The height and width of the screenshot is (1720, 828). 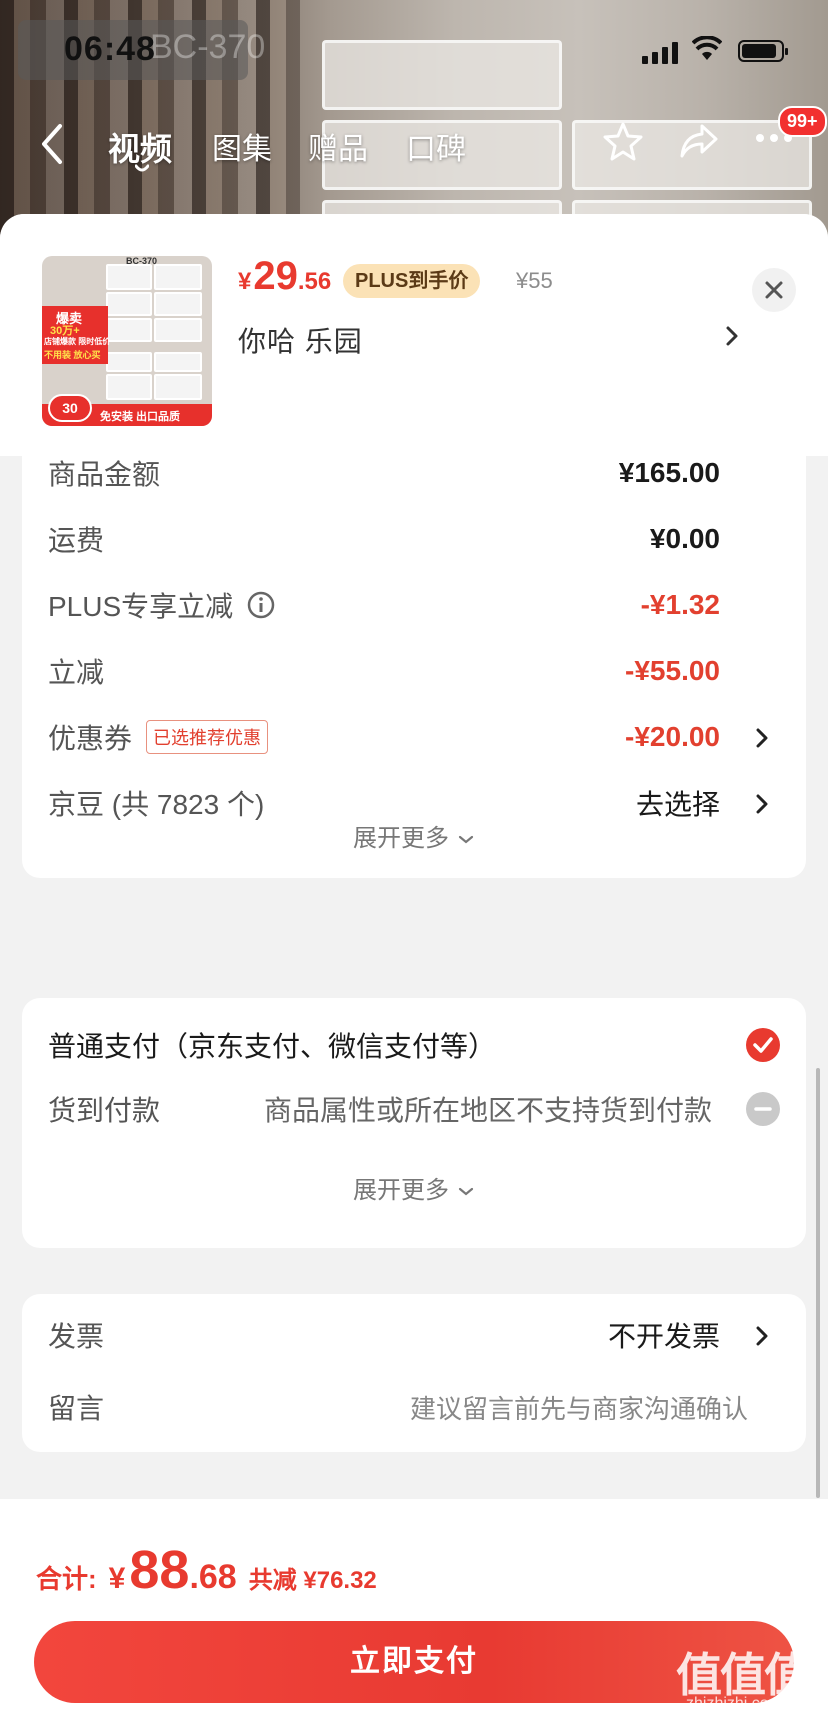 What do you see at coordinates (312, 1580) in the screenshot?
I see `total-savings: 共减 ¥76.32` at bounding box center [312, 1580].